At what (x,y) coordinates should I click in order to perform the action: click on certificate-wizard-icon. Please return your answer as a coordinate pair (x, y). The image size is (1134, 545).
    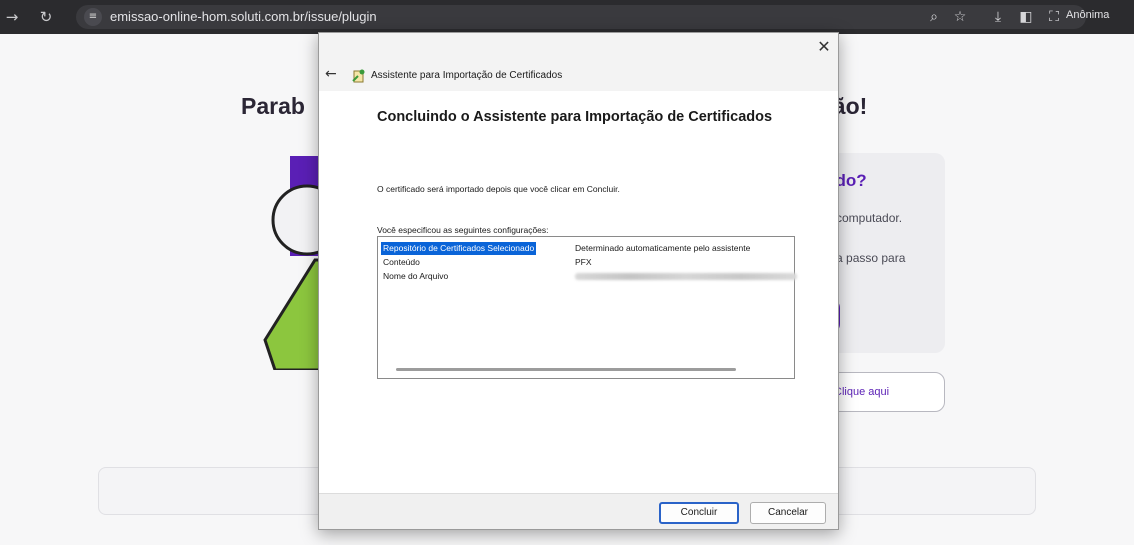
    Looking at the image, I should click on (358, 76).